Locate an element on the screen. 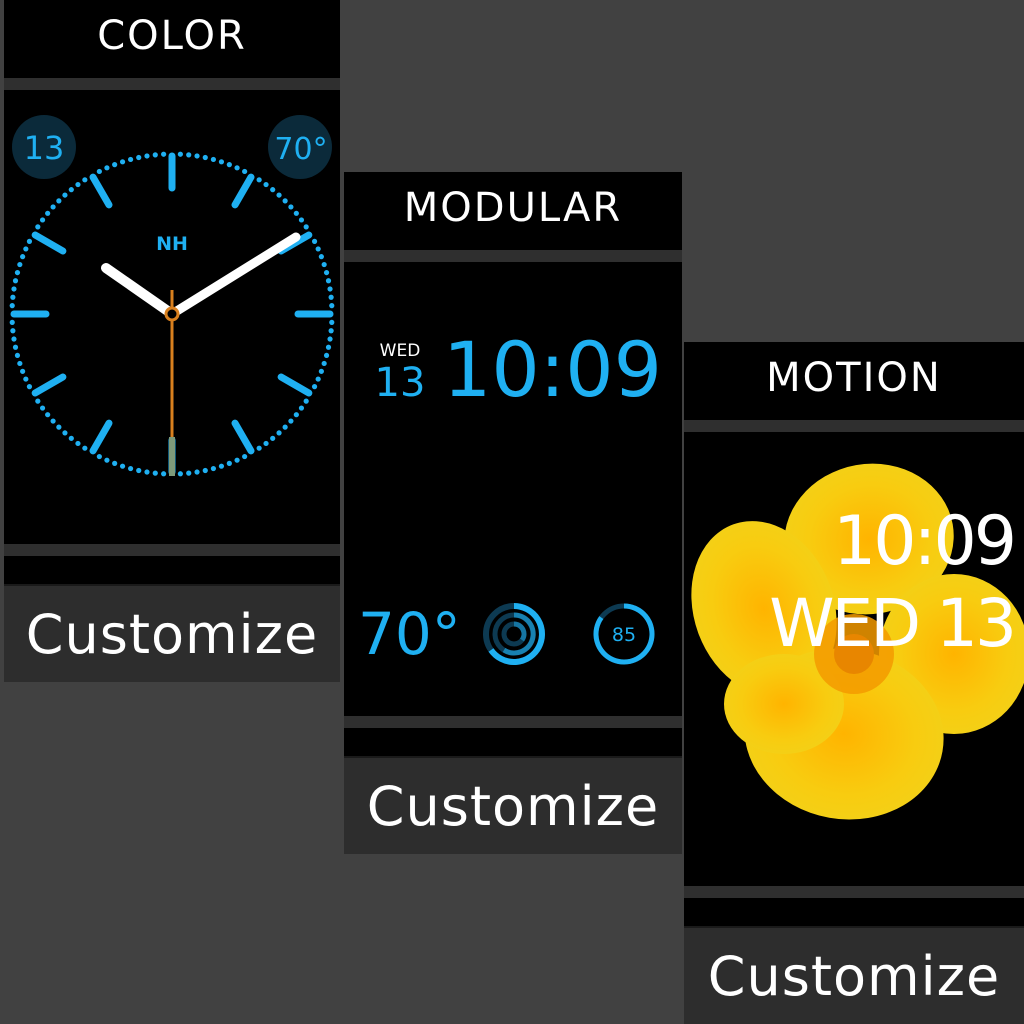 The height and width of the screenshot is (1024, 1024). minute-hand is located at coordinates (234, 275).